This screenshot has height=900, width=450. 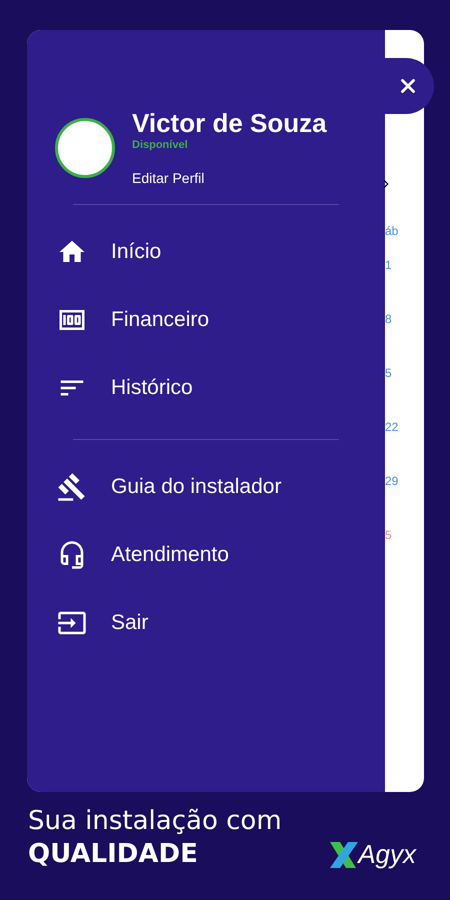 I want to click on edit-profile-link: Editar Perfil, so click(x=229, y=178).